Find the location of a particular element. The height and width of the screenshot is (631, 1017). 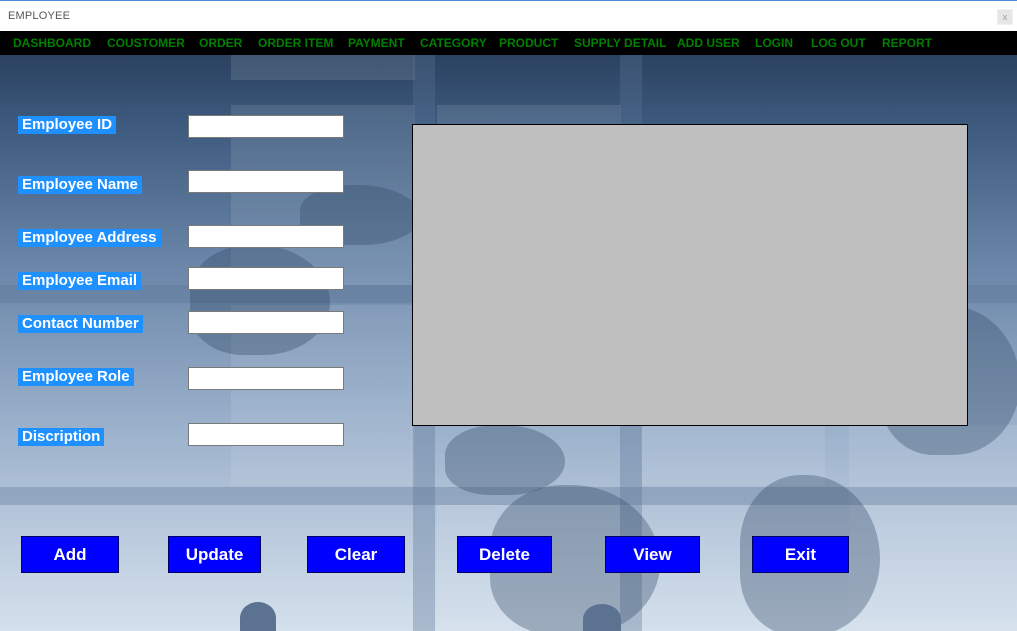

menu-item-coustomer: COUSTOMER is located at coordinates (146, 43).